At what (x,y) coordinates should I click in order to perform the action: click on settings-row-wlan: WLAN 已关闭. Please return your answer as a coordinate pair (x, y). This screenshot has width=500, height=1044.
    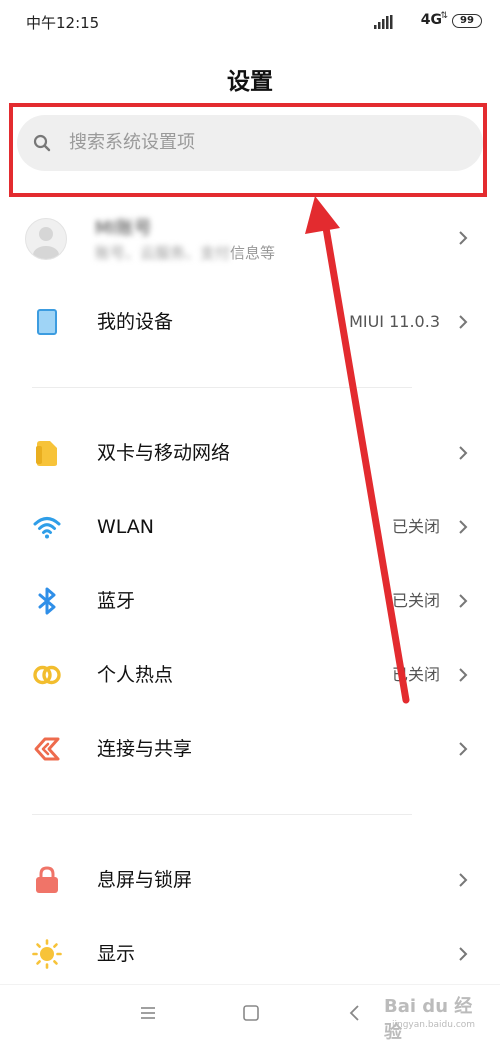
    Looking at the image, I should click on (250, 527).